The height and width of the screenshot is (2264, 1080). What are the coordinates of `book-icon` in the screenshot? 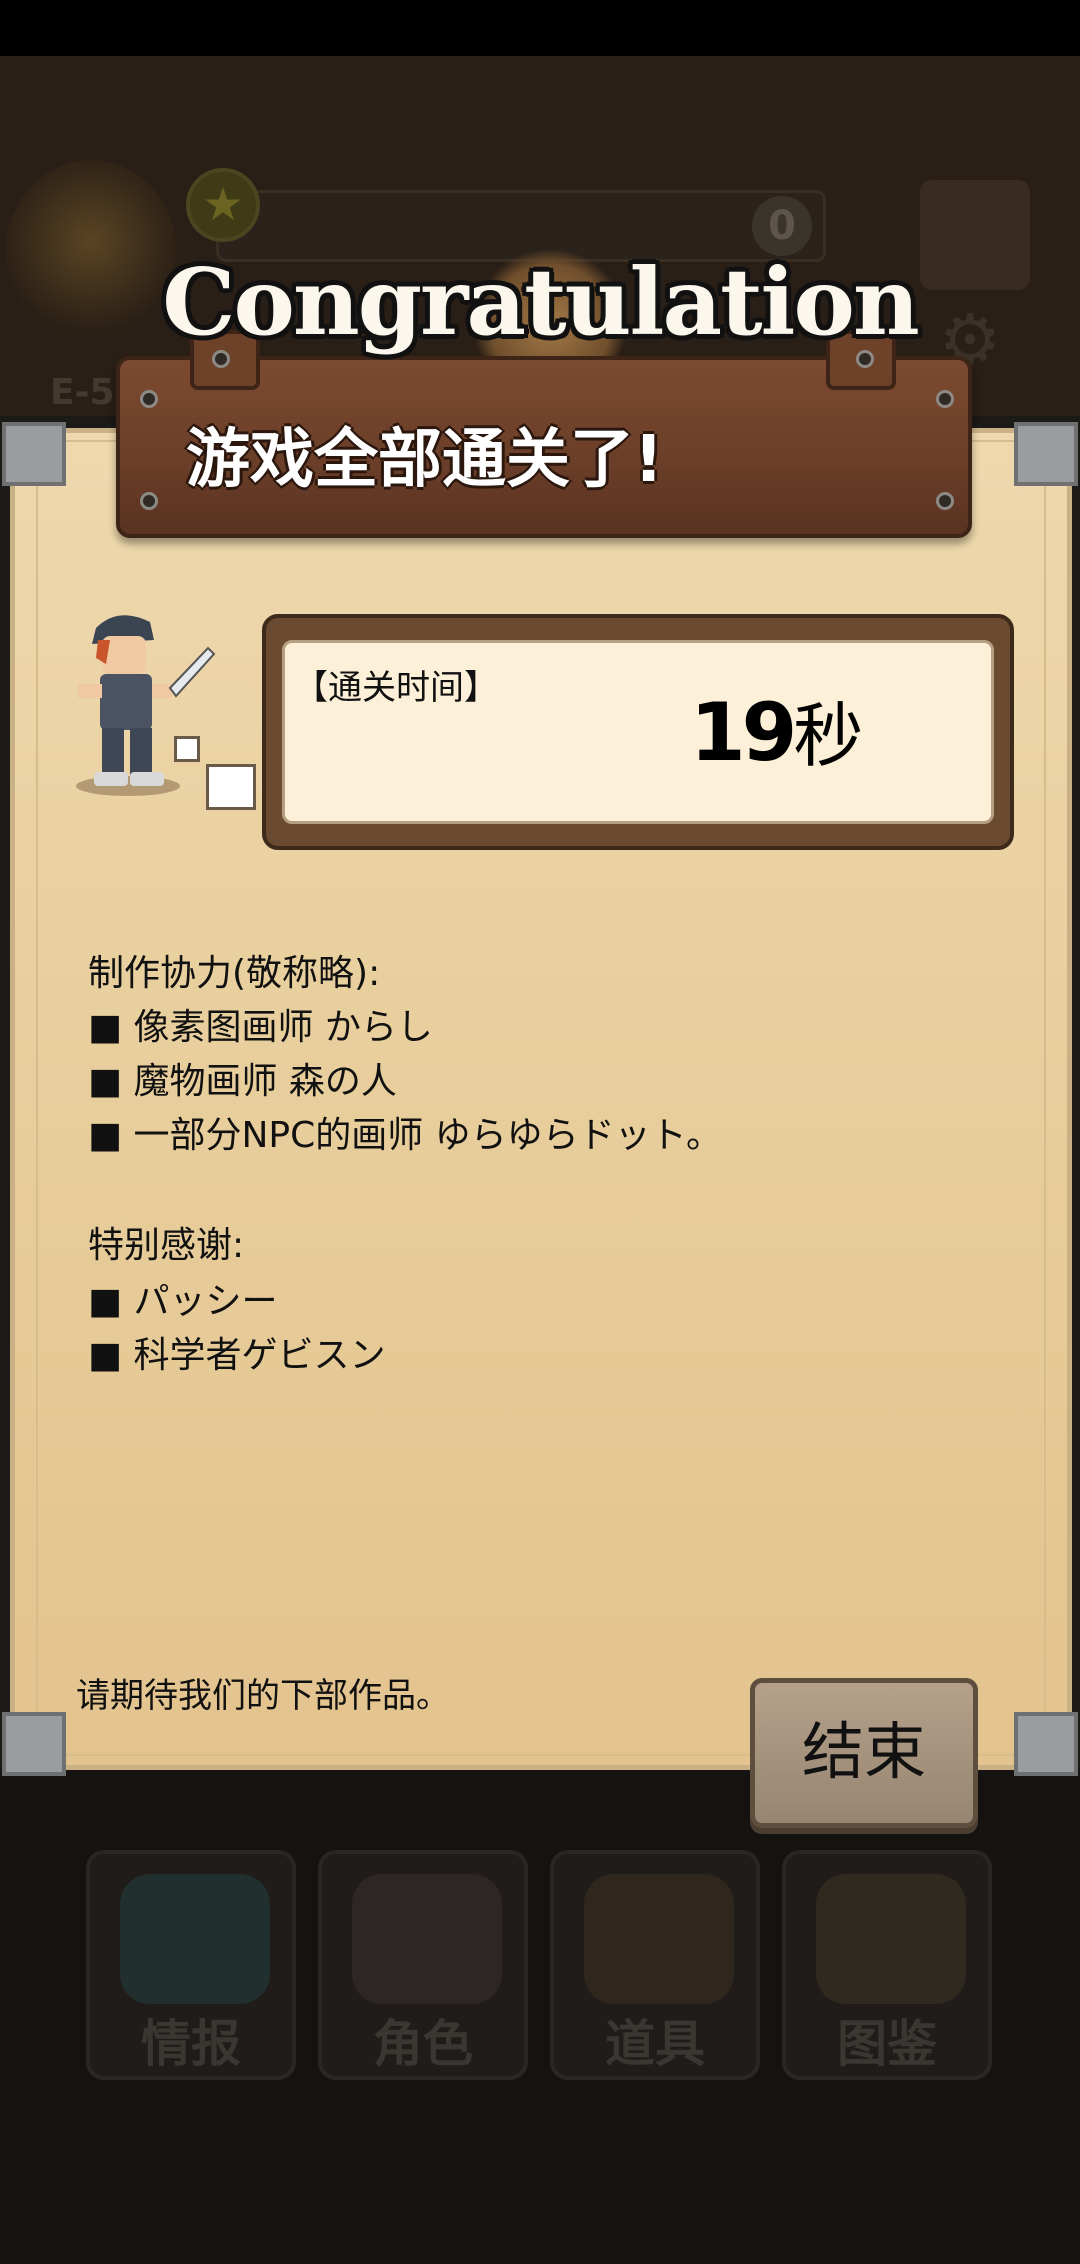 It's located at (891, 1939).